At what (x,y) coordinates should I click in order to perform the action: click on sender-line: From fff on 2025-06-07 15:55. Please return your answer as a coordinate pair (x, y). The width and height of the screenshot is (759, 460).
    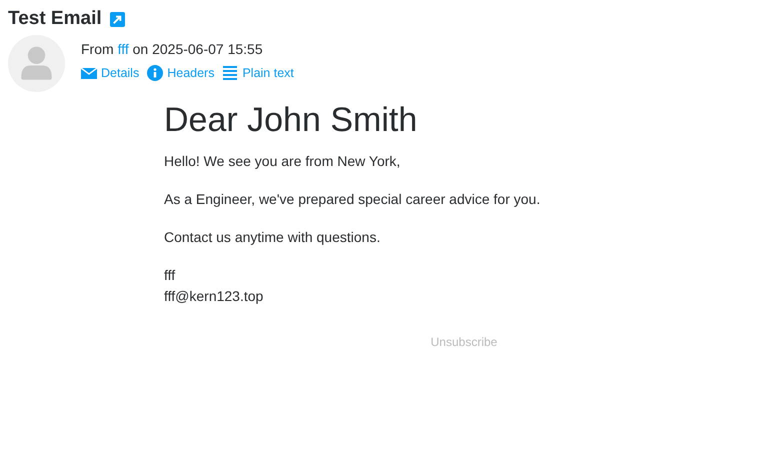
    Looking at the image, I should click on (172, 49).